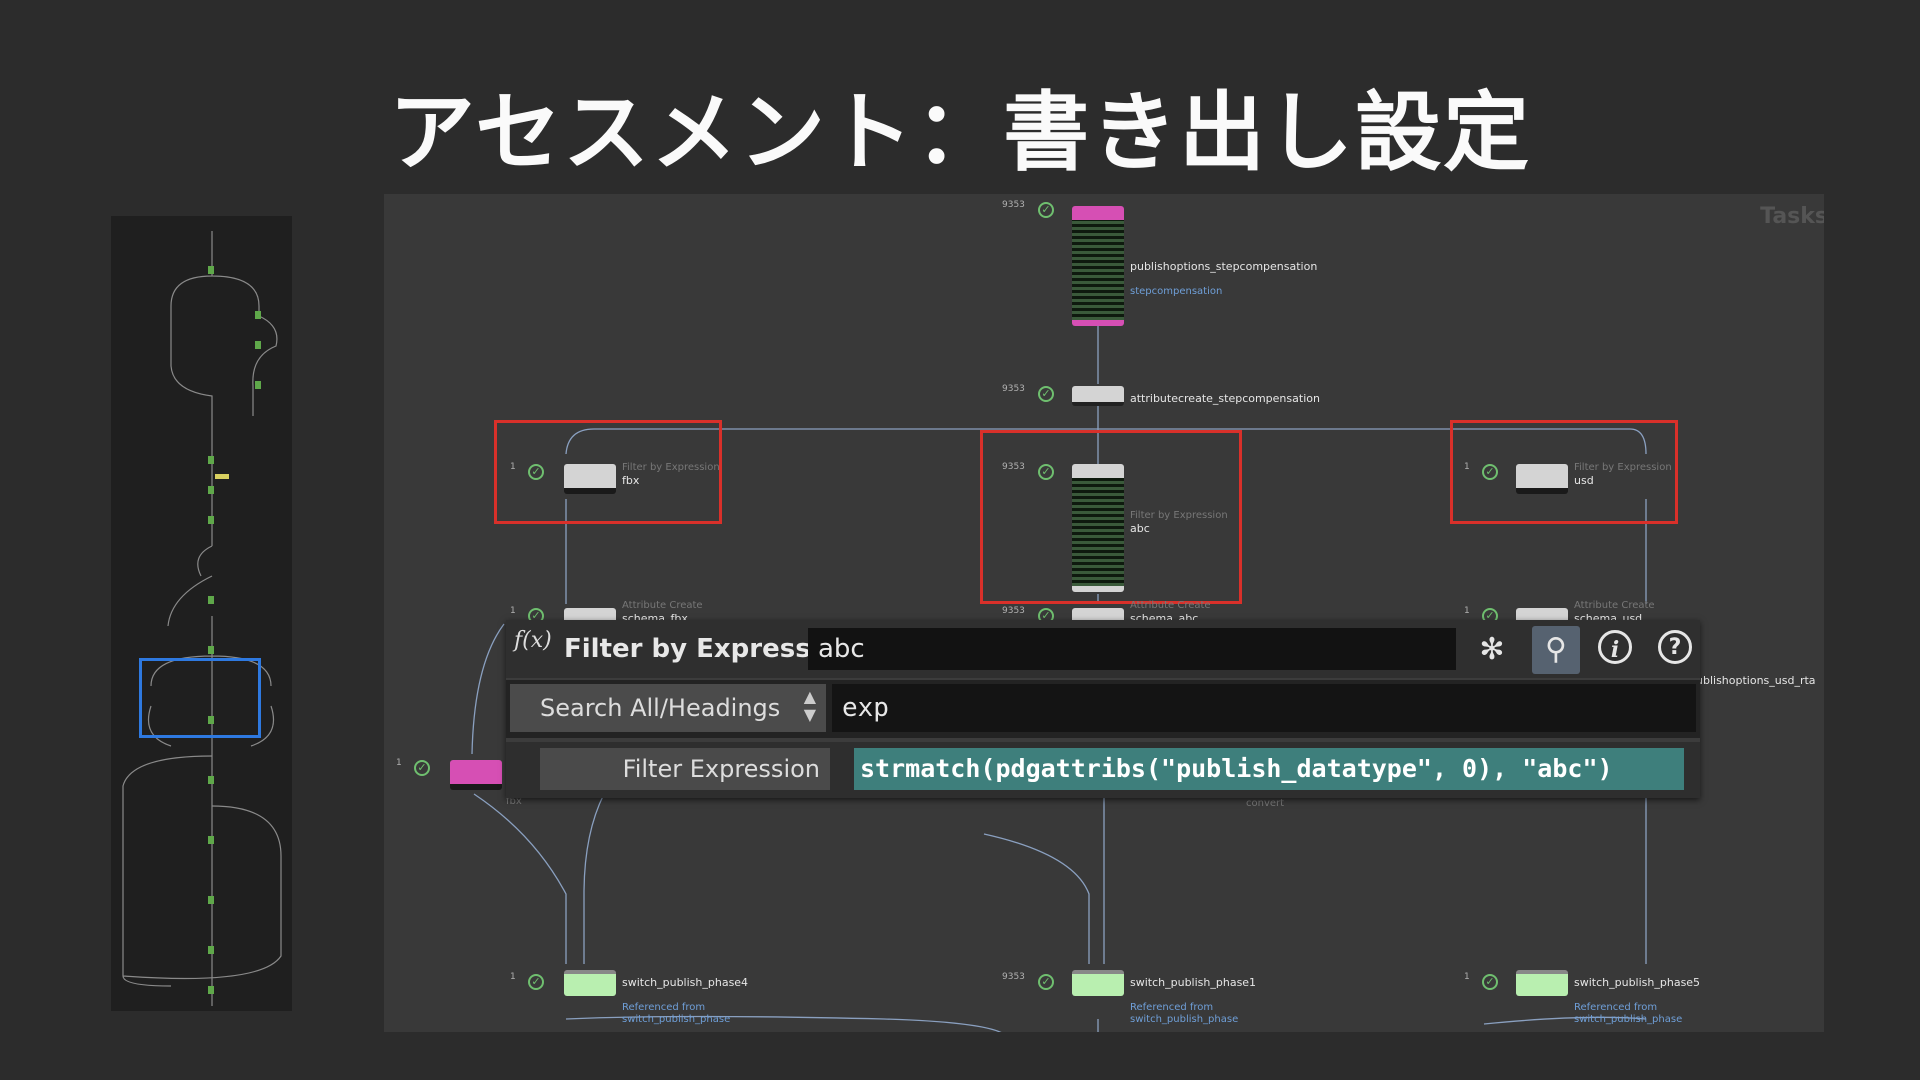  I want to click on node-name-field: abc, so click(1132, 649).